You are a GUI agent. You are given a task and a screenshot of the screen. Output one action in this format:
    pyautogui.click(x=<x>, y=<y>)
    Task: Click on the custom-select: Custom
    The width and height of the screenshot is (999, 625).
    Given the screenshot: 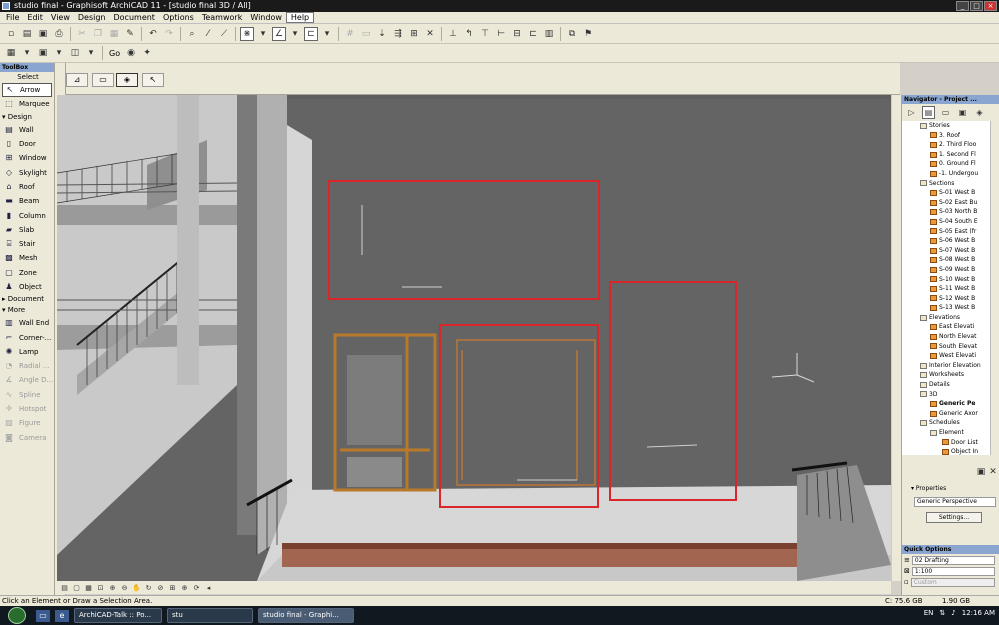 What is the action you would take?
    pyautogui.click(x=952, y=582)
    